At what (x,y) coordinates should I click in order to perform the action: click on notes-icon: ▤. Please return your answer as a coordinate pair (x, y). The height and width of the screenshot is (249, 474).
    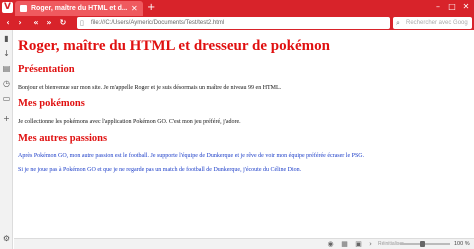
    Looking at the image, I should click on (6, 68).